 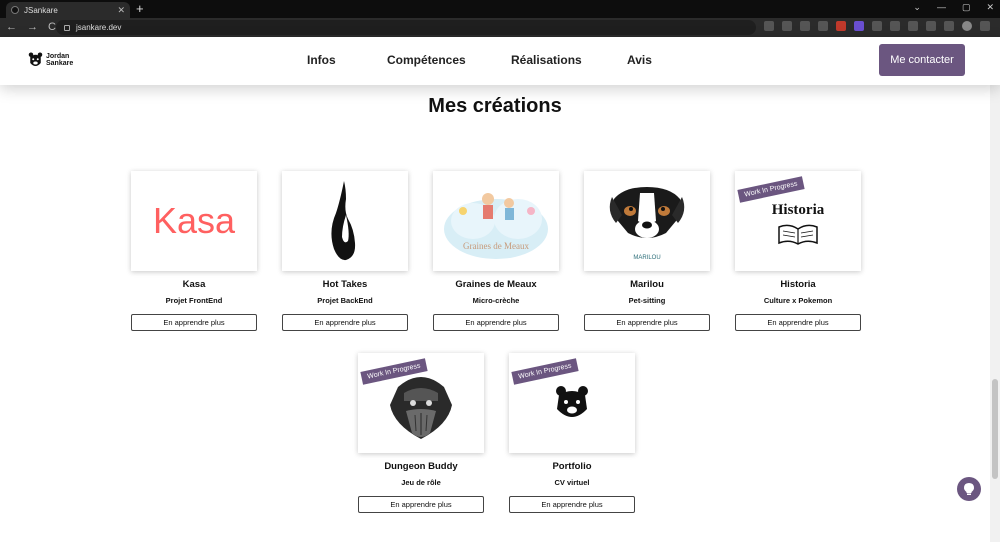 I want to click on project-subtitle: CV virtuel, so click(x=572, y=482).